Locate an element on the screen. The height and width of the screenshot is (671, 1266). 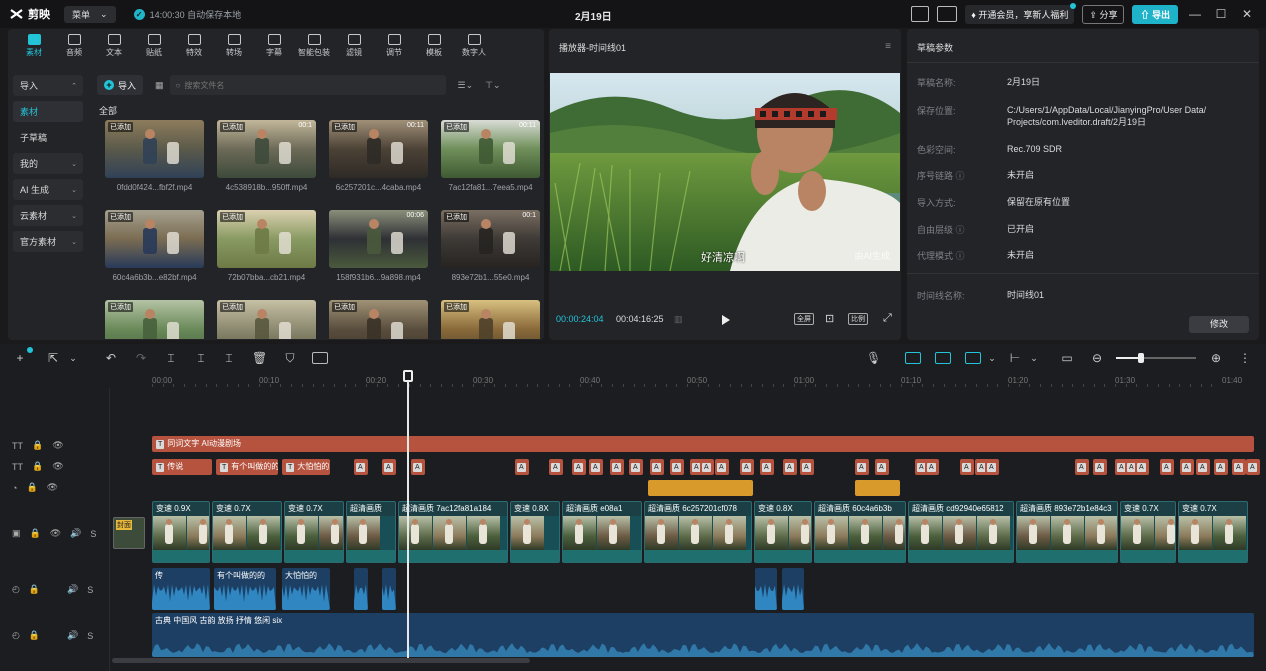
tab-caption: 字幕 is located at coordinates (274, 46).